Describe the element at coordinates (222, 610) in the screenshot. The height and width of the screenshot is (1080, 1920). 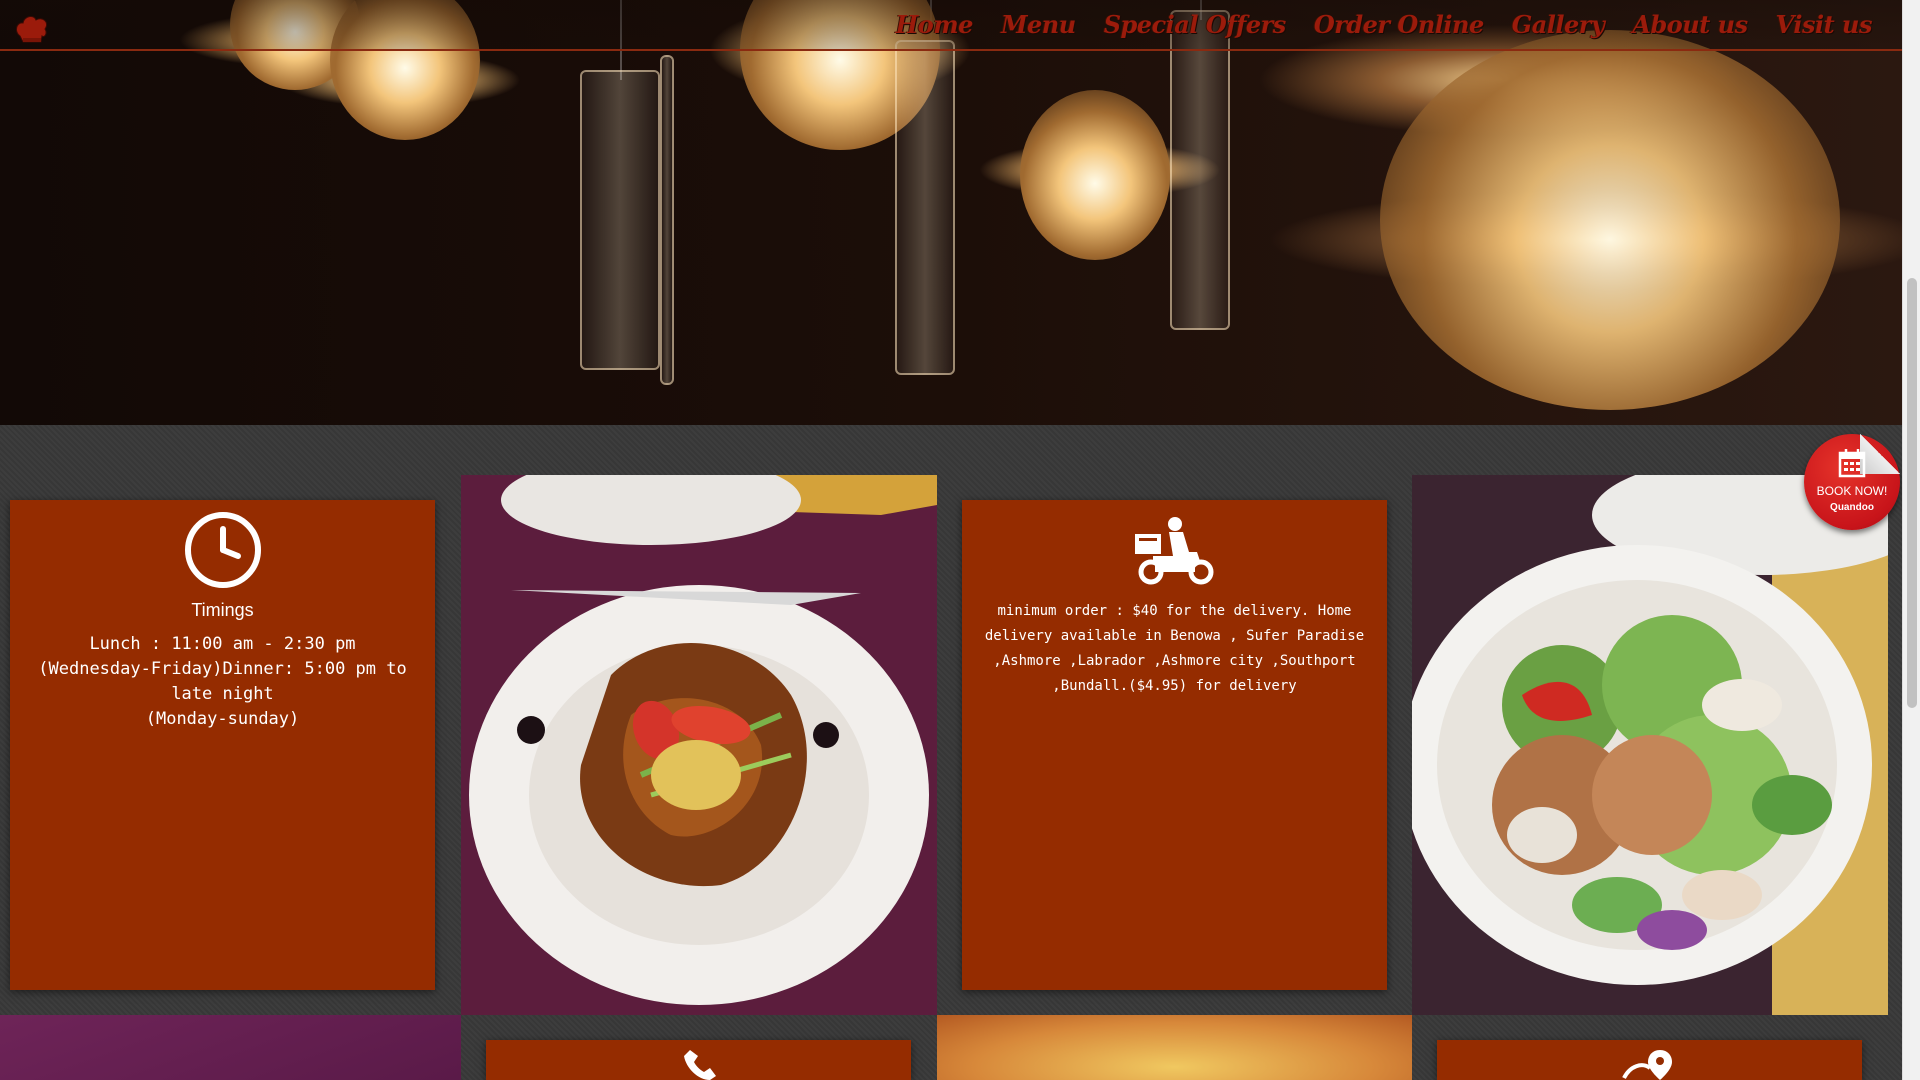
I see `timings-title: Timings` at that location.